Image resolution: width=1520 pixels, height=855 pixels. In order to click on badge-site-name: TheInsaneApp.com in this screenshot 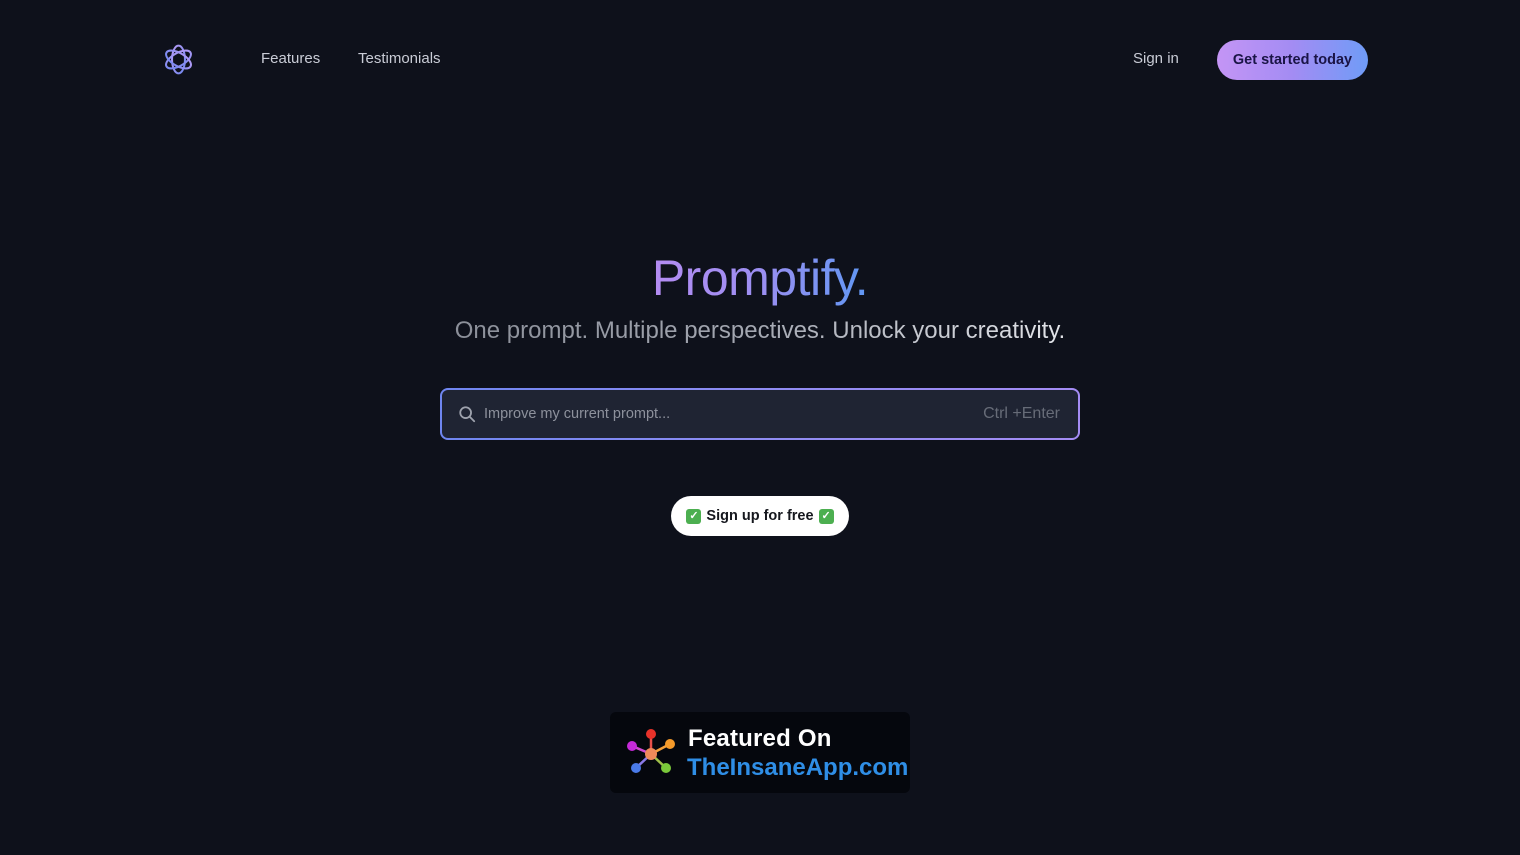, I will do `click(798, 767)`.